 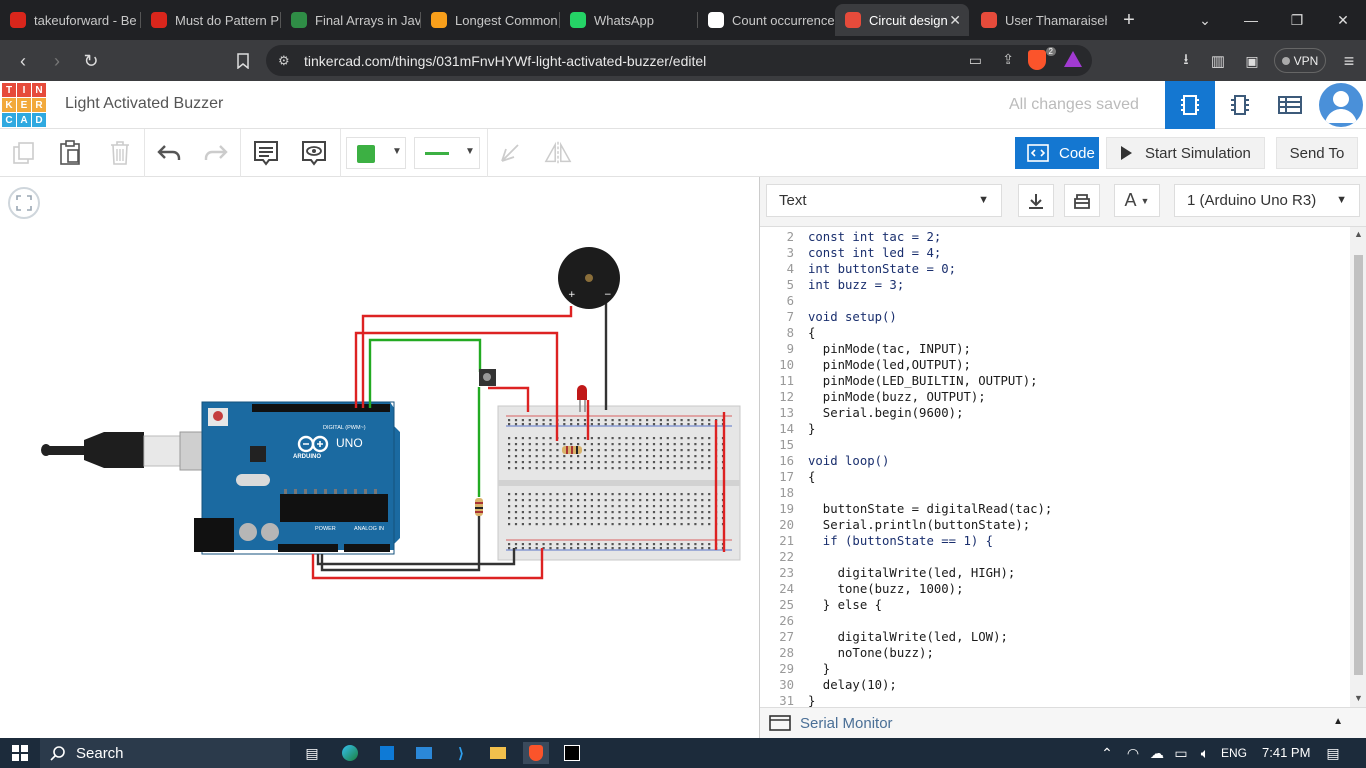 What do you see at coordinates (479, 507) in the screenshot?
I see `button-resistor` at bounding box center [479, 507].